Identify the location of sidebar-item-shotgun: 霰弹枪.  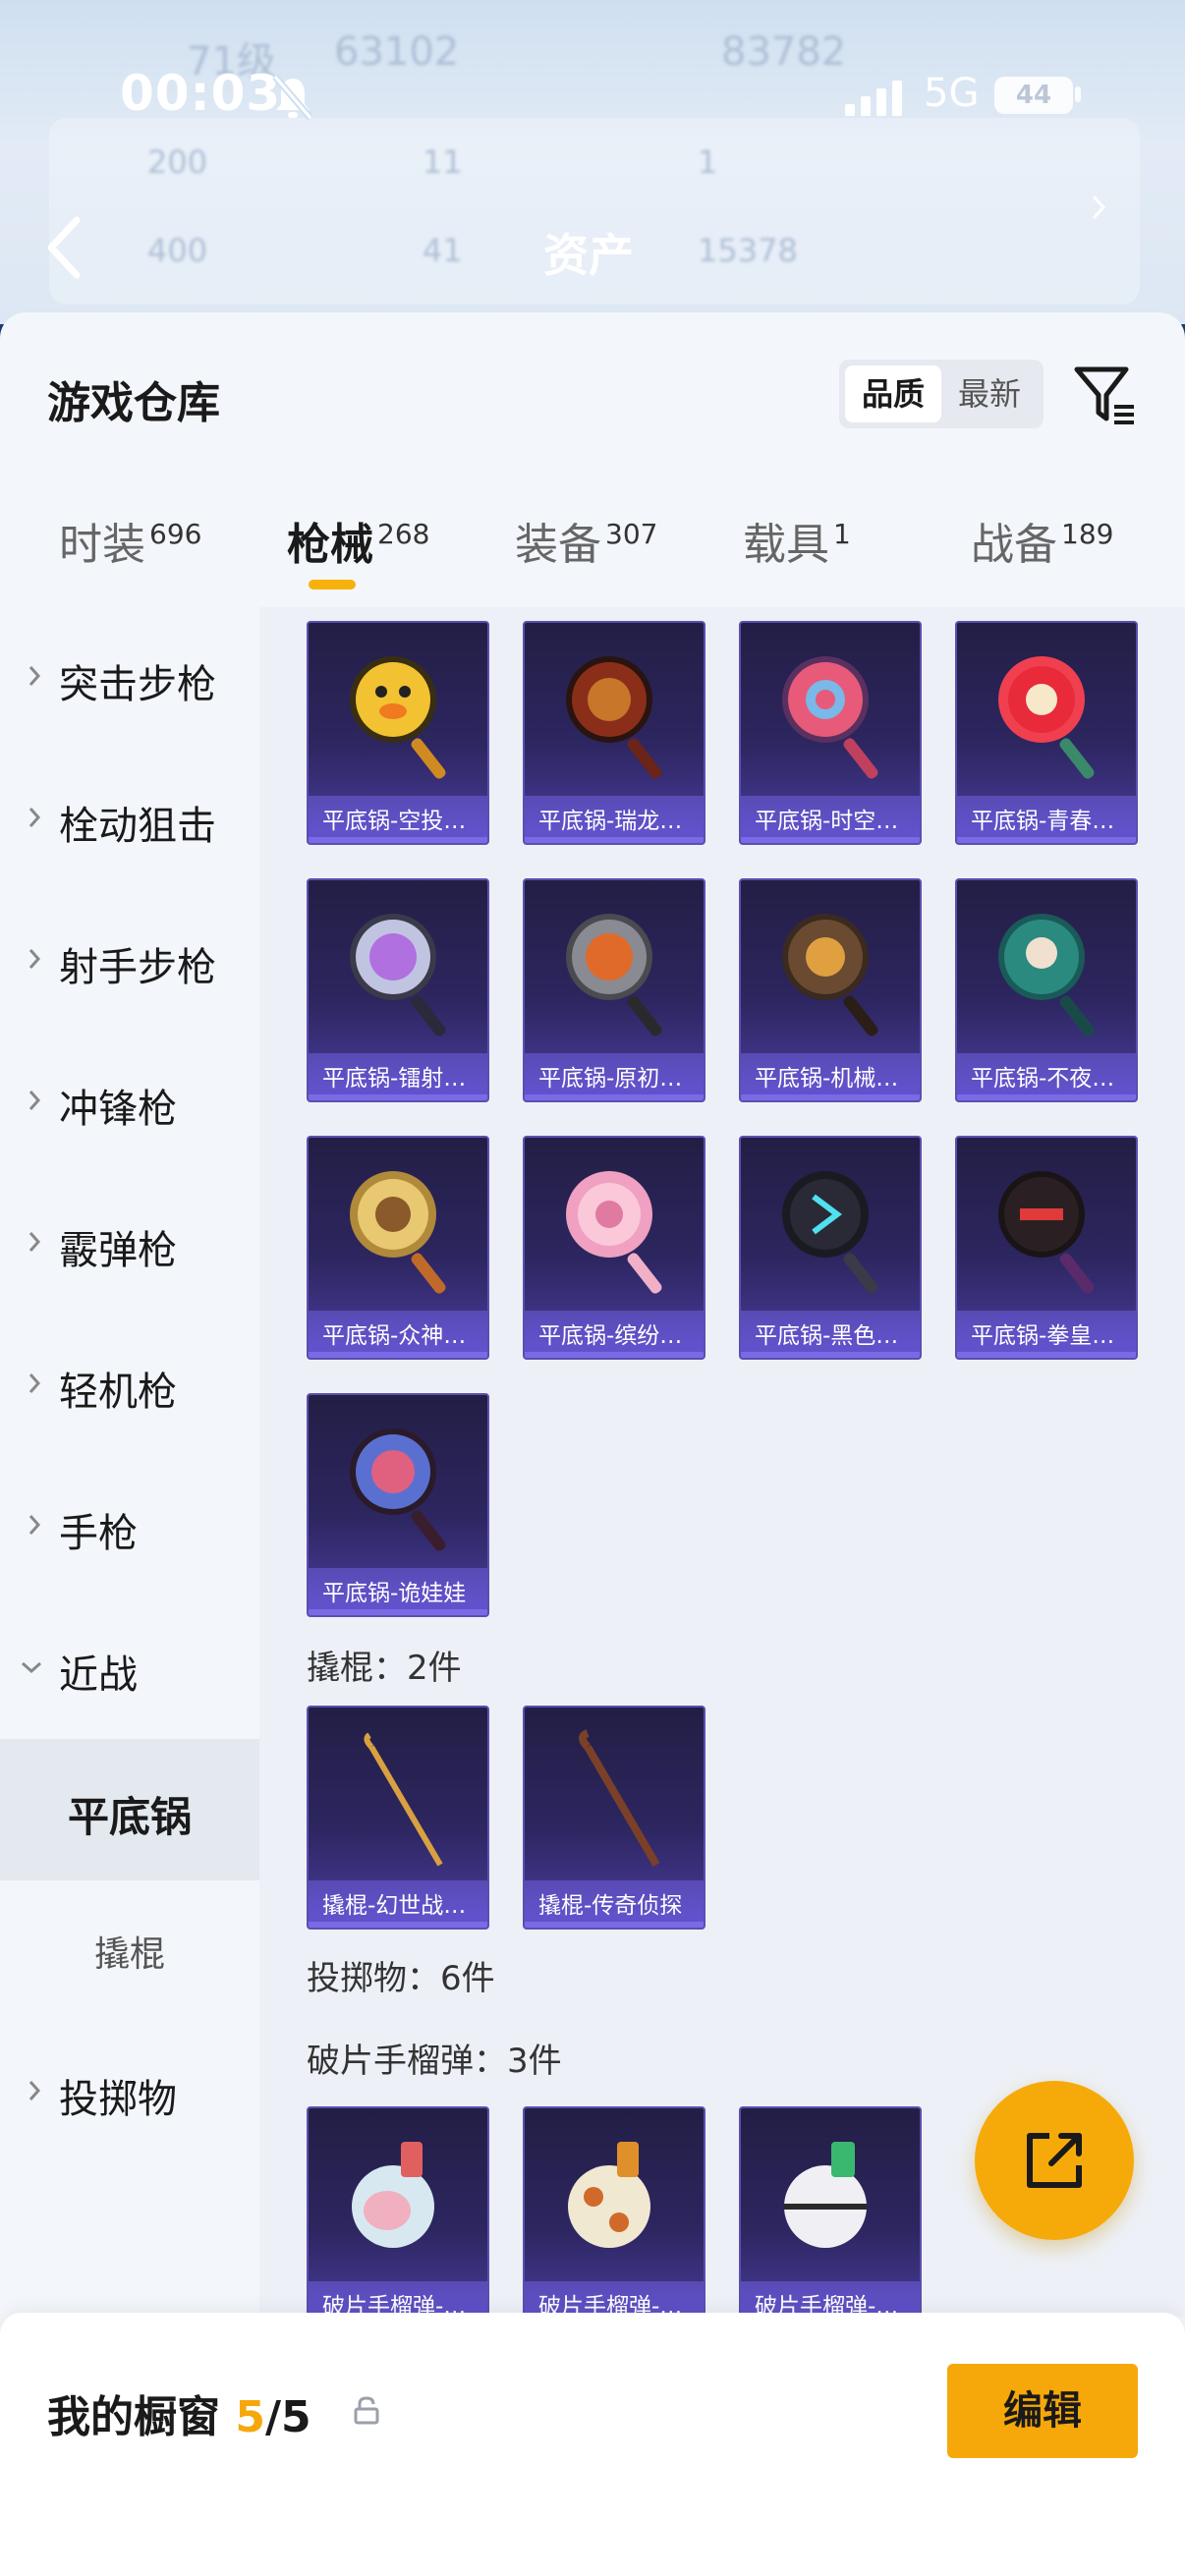
(130, 1244).